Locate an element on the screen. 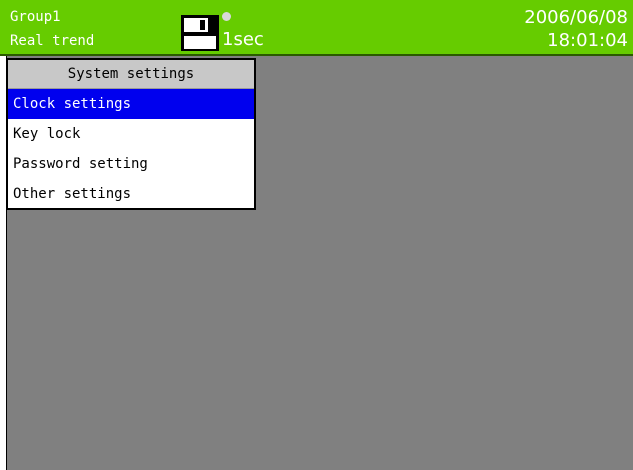 Image resolution: width=633 pixels, height=470 pixels. menu-item-clock-settings: Clock settings is located at coordinates (131, 104).